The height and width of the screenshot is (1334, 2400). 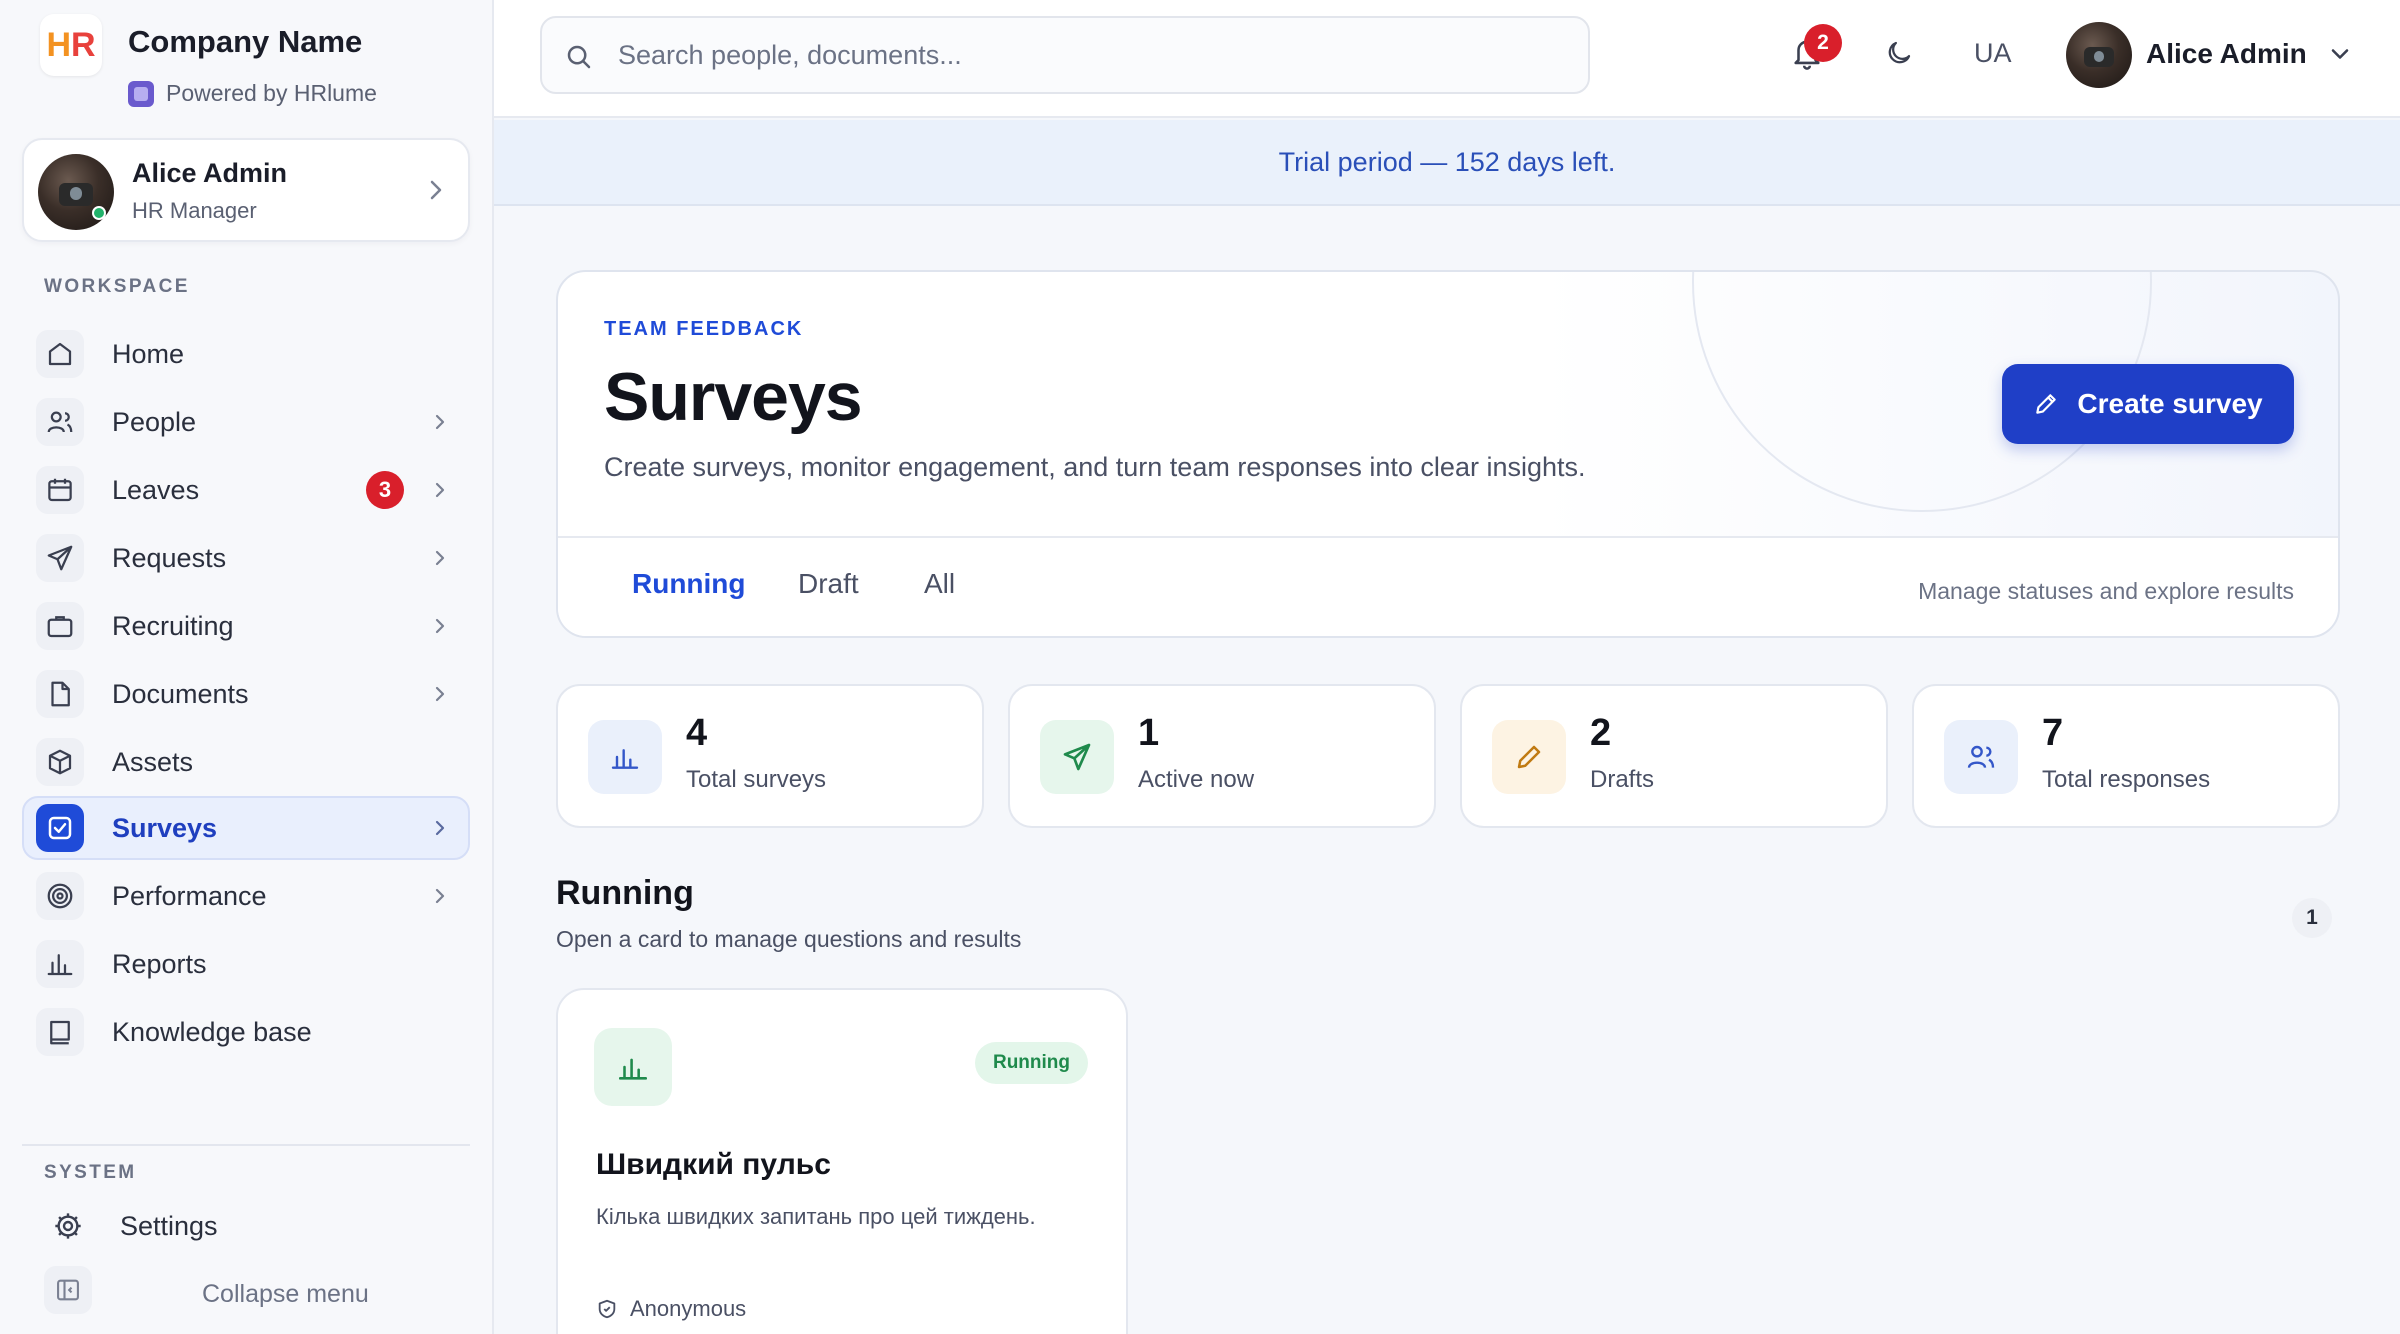 I want to click on sidebar-item-recruiting: Recruiting, so click(x=246, y=626).